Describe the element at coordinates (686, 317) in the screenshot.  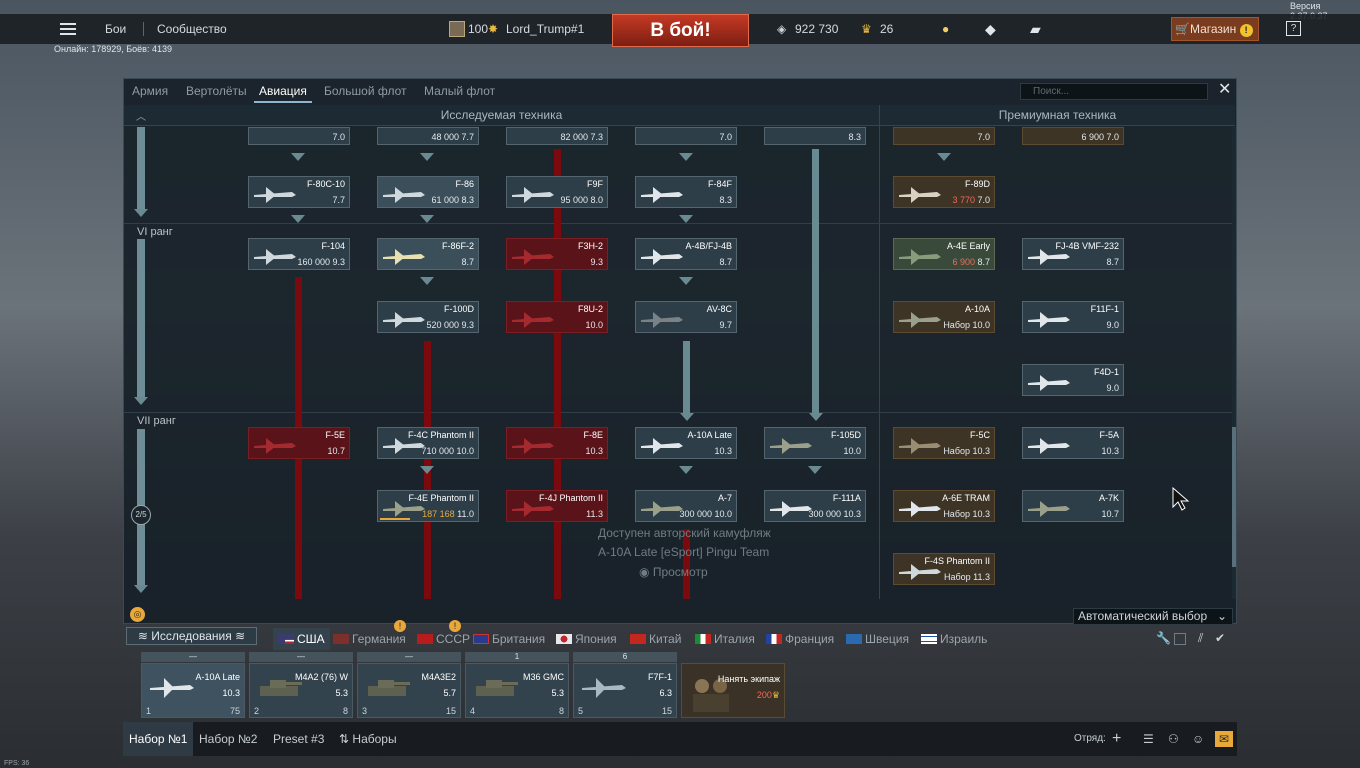
I see `vehicle-card-av8c: AV-8C 9.7` at that location.